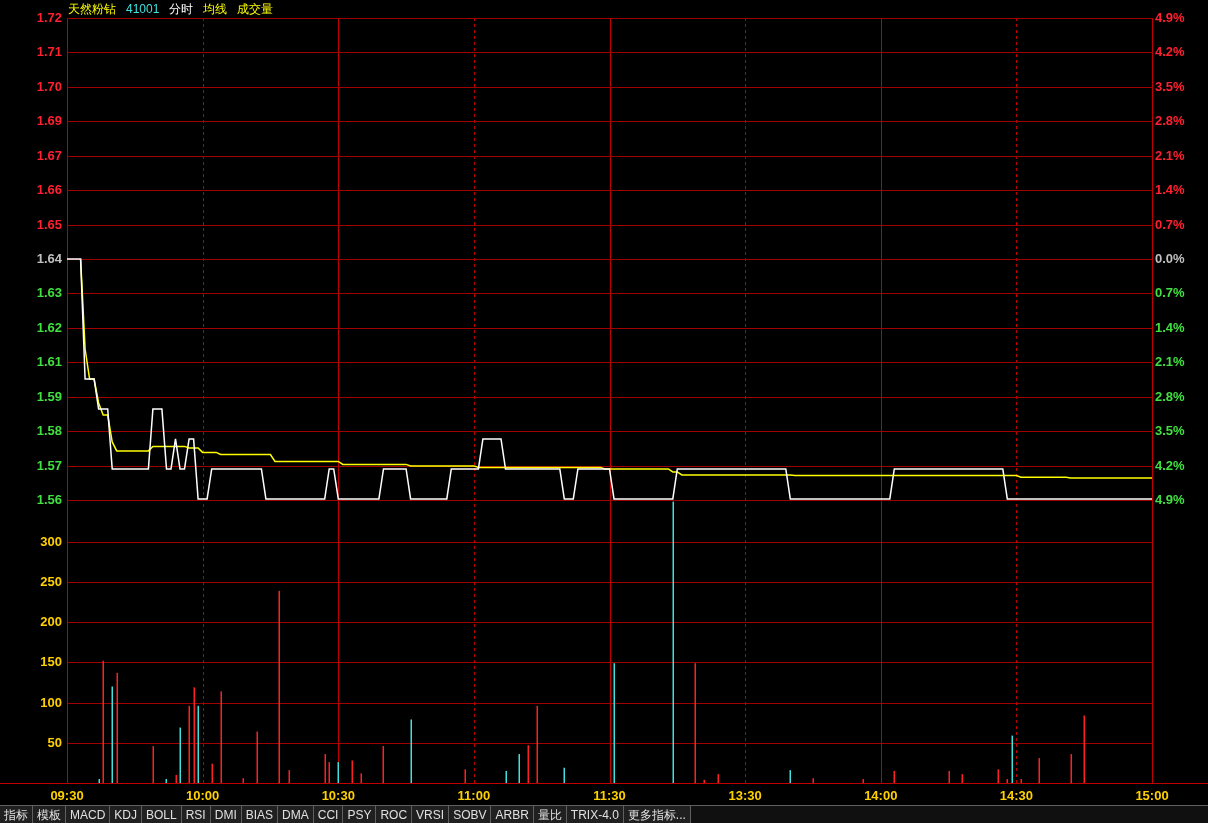 This screenshot has width=1208, height=823. What do you see at coordinates (196, 814) in the screenshot?
I see `indicator-tab: RSI` at bounding box center [196, 814].